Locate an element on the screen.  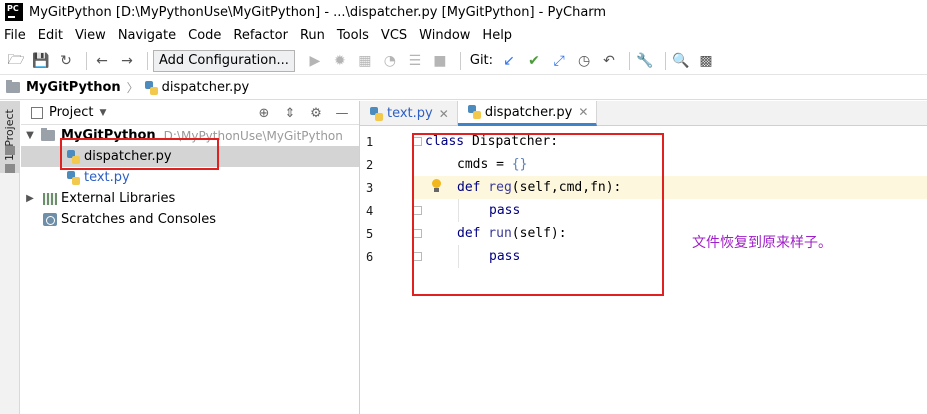
menu-refactor: Refactor is located at coordinates (260, 35).